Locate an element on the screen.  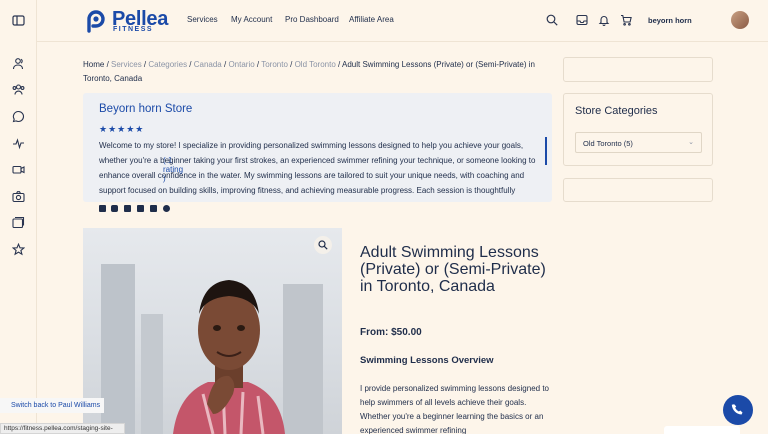
phone-icon is located at coordinates (737, 409).